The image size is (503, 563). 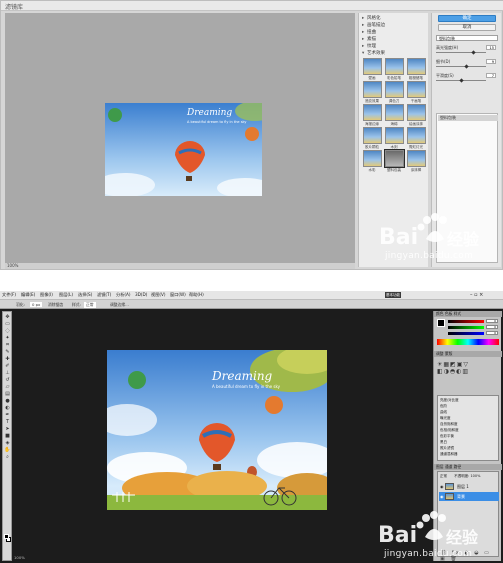 I want to click on thumb-neon-glow, so click(x=416, y=135).